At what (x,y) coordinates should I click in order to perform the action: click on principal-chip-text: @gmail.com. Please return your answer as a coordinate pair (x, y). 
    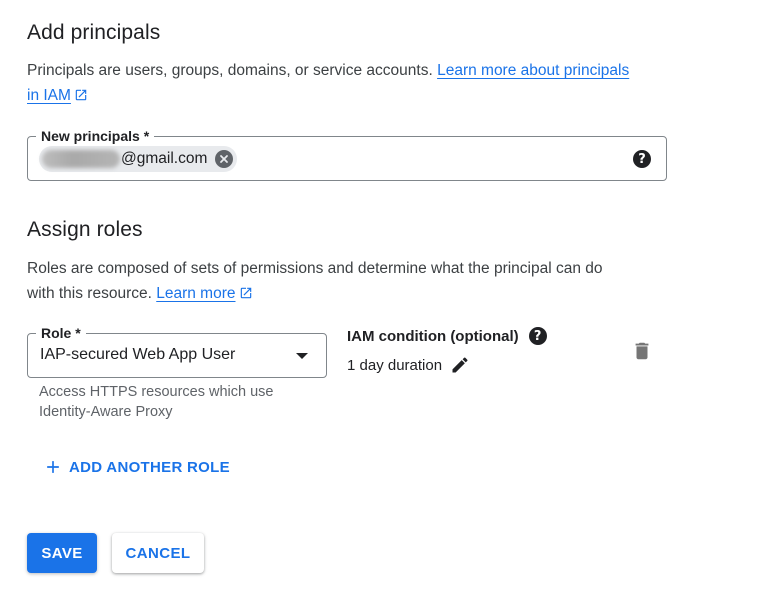
    Looking at the image, I should click on (164, 158).